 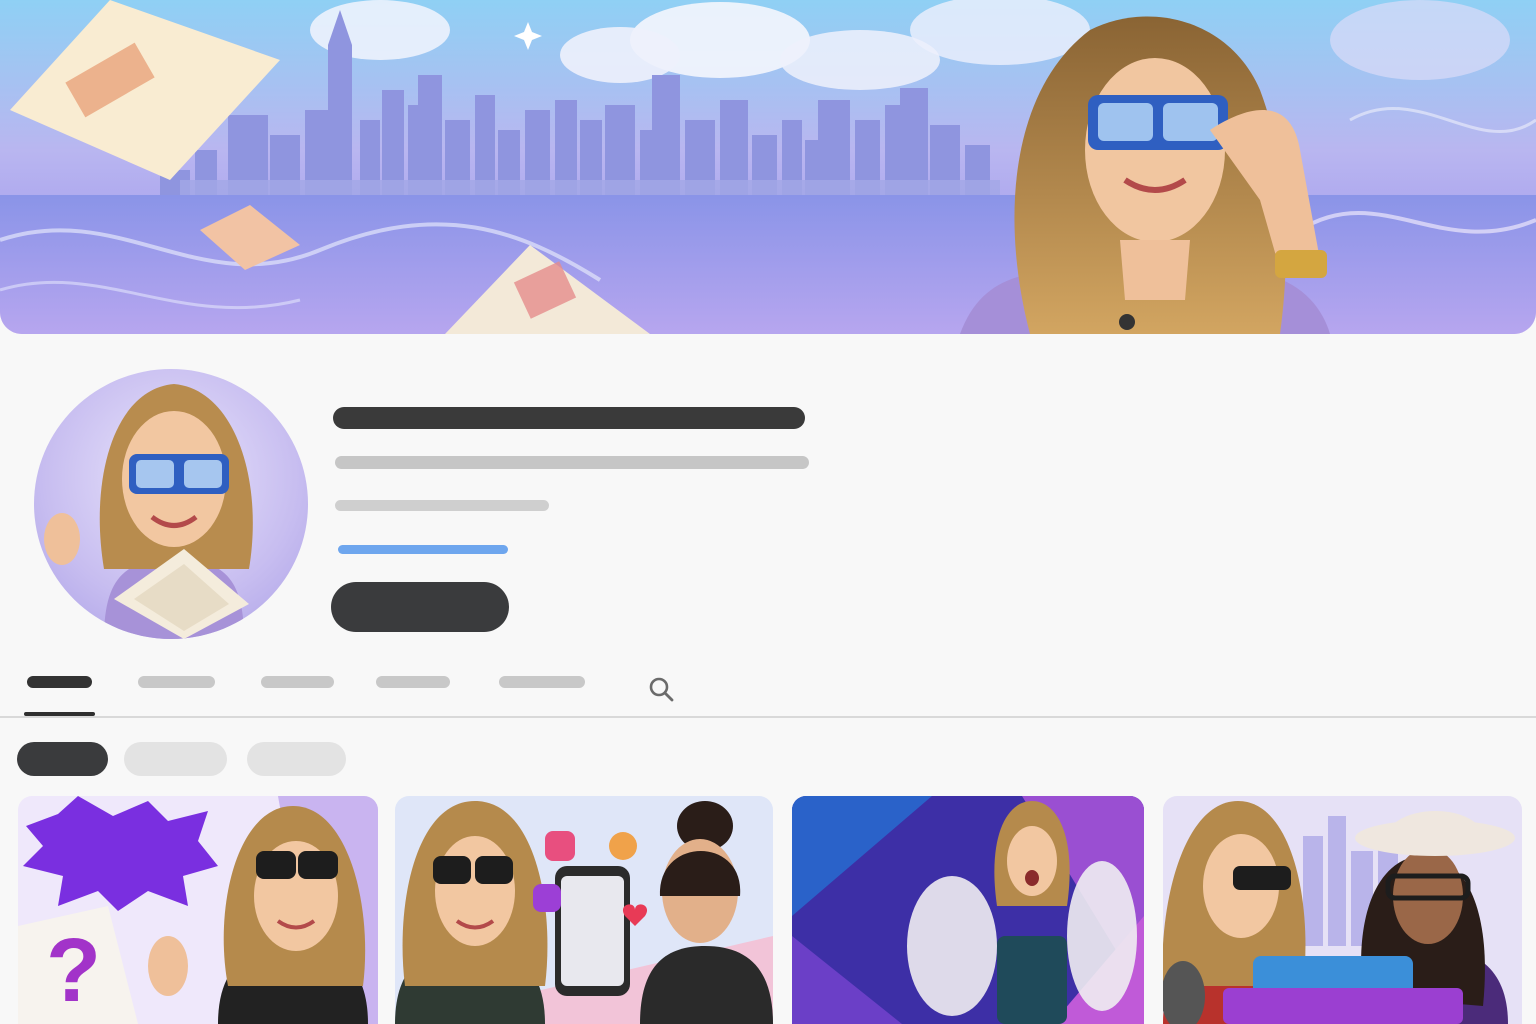 I want to click on question-mark-graphic: ?, so click(x=73, y=971).